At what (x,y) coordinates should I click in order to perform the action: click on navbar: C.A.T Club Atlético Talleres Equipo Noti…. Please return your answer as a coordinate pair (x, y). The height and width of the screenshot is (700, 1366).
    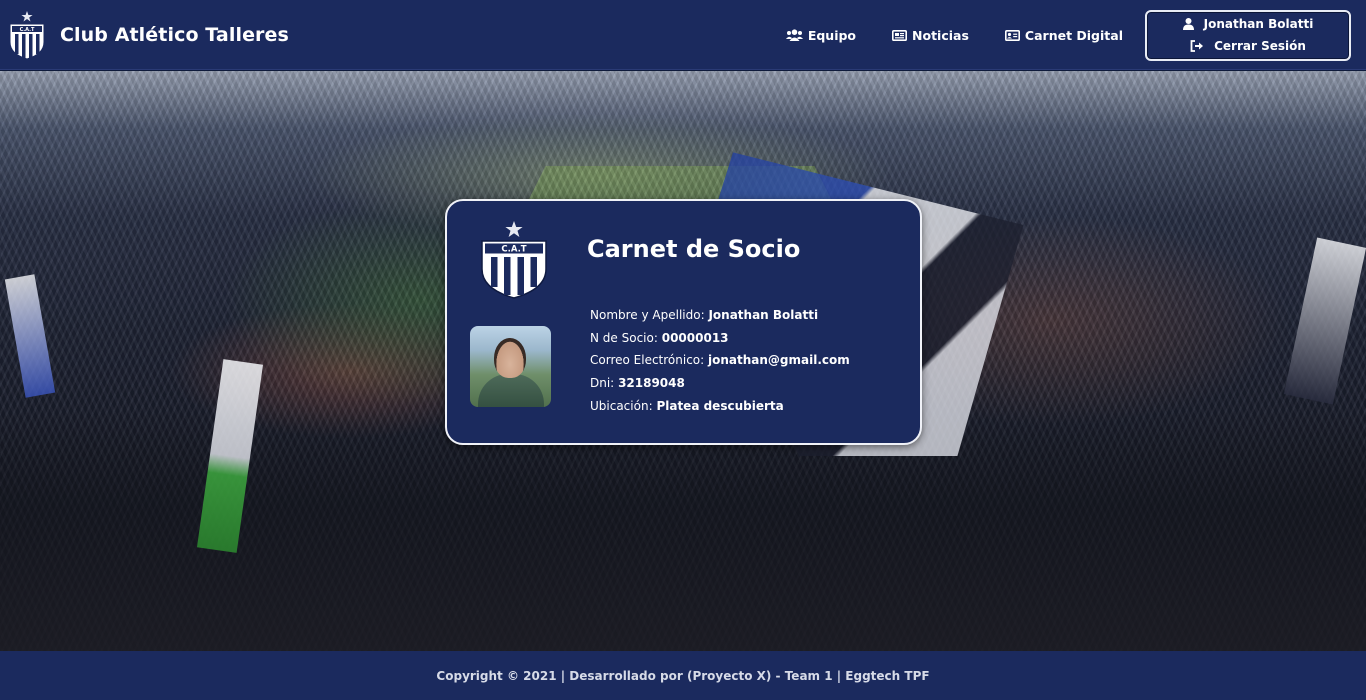
    Looking at the image, I should click on (683, 35).